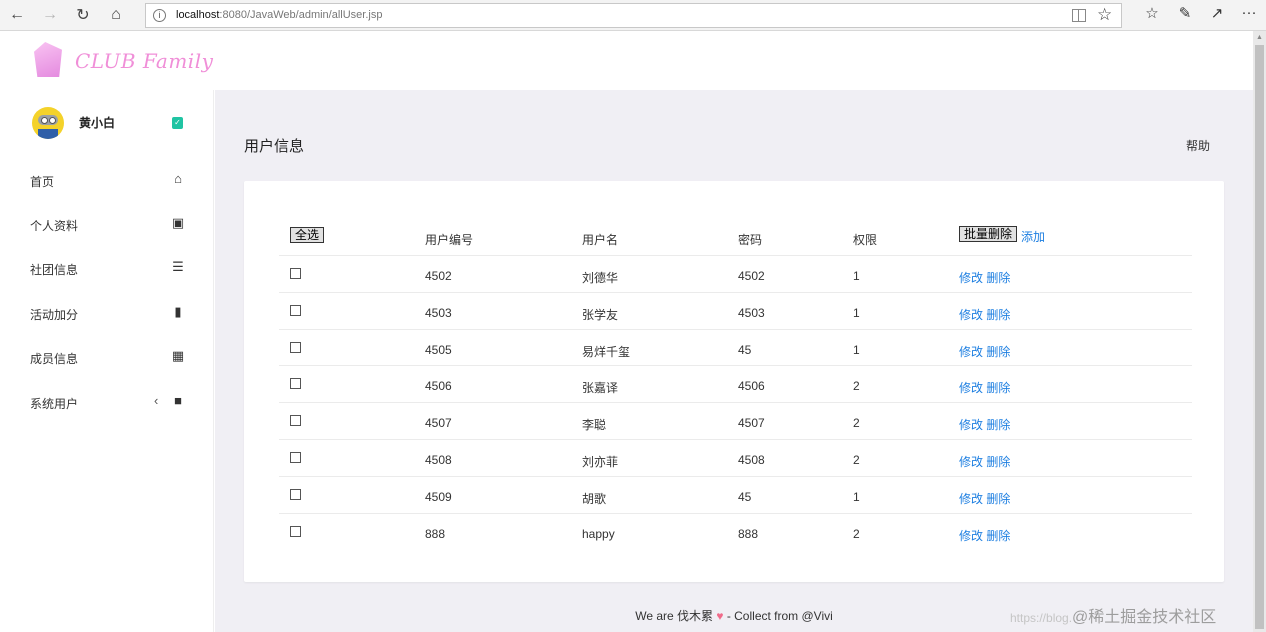  Describe the element at coordinates (1198, 145) in the screenshot. I see `help-link: 帮助` at that location.